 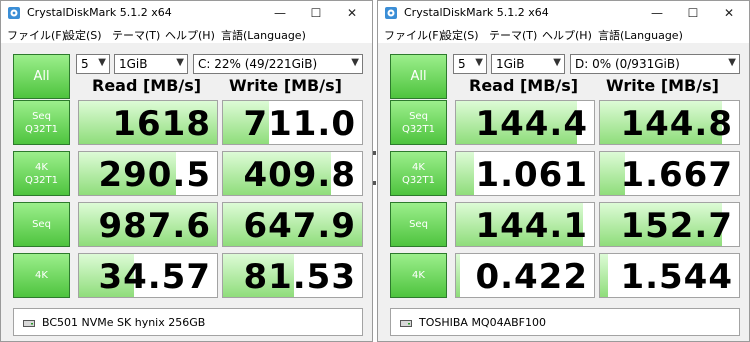 I want to click on write-result-cell: 144.8, so click(x=669, y=122).